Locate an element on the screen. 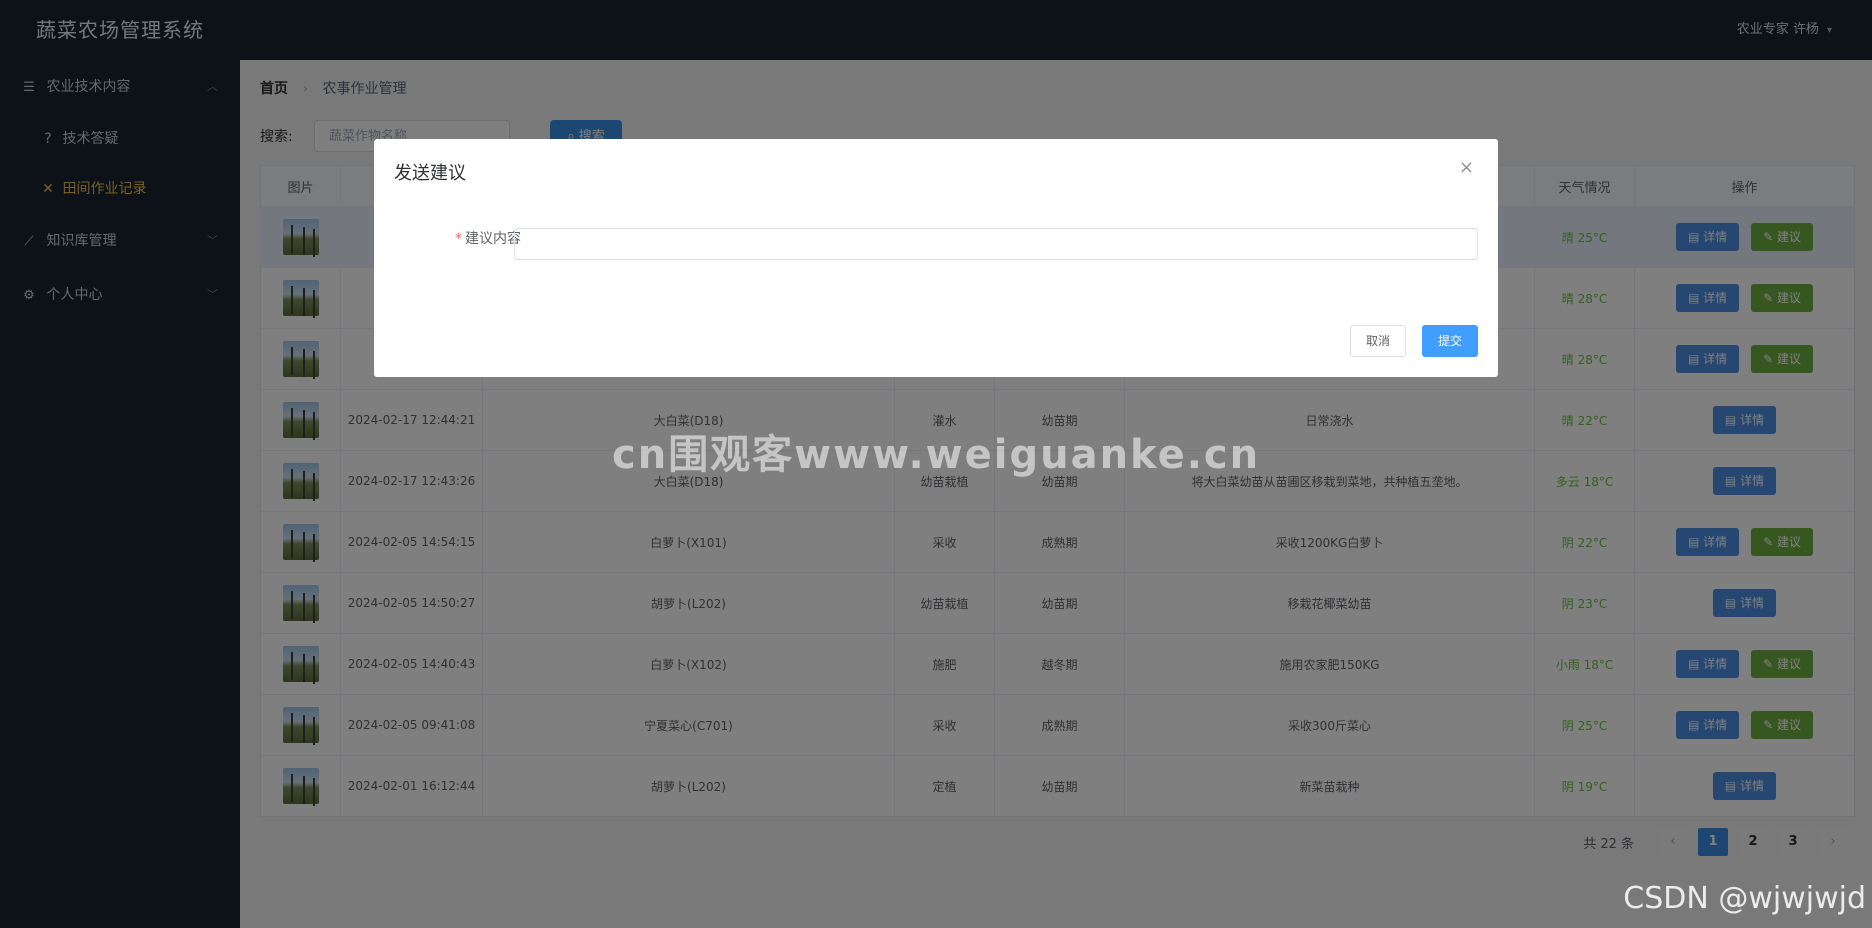 This screenshot has height=928, width=1872. dialog-title: 发送建议 is located at coordinates (430, 173).